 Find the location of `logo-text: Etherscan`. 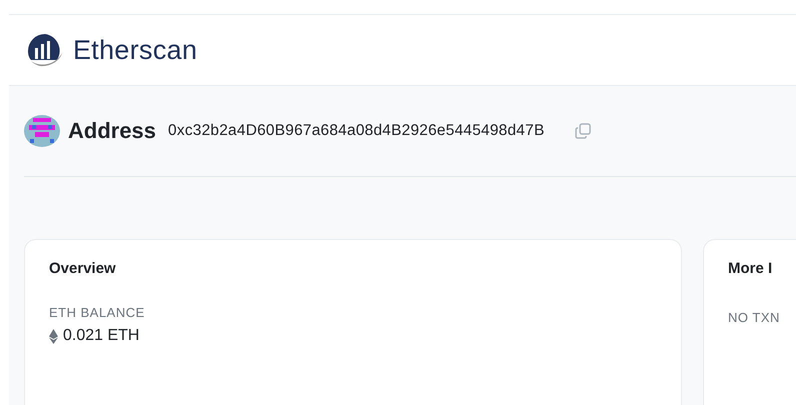

logo-text: Etherscan is located at coordinates (135, 50).